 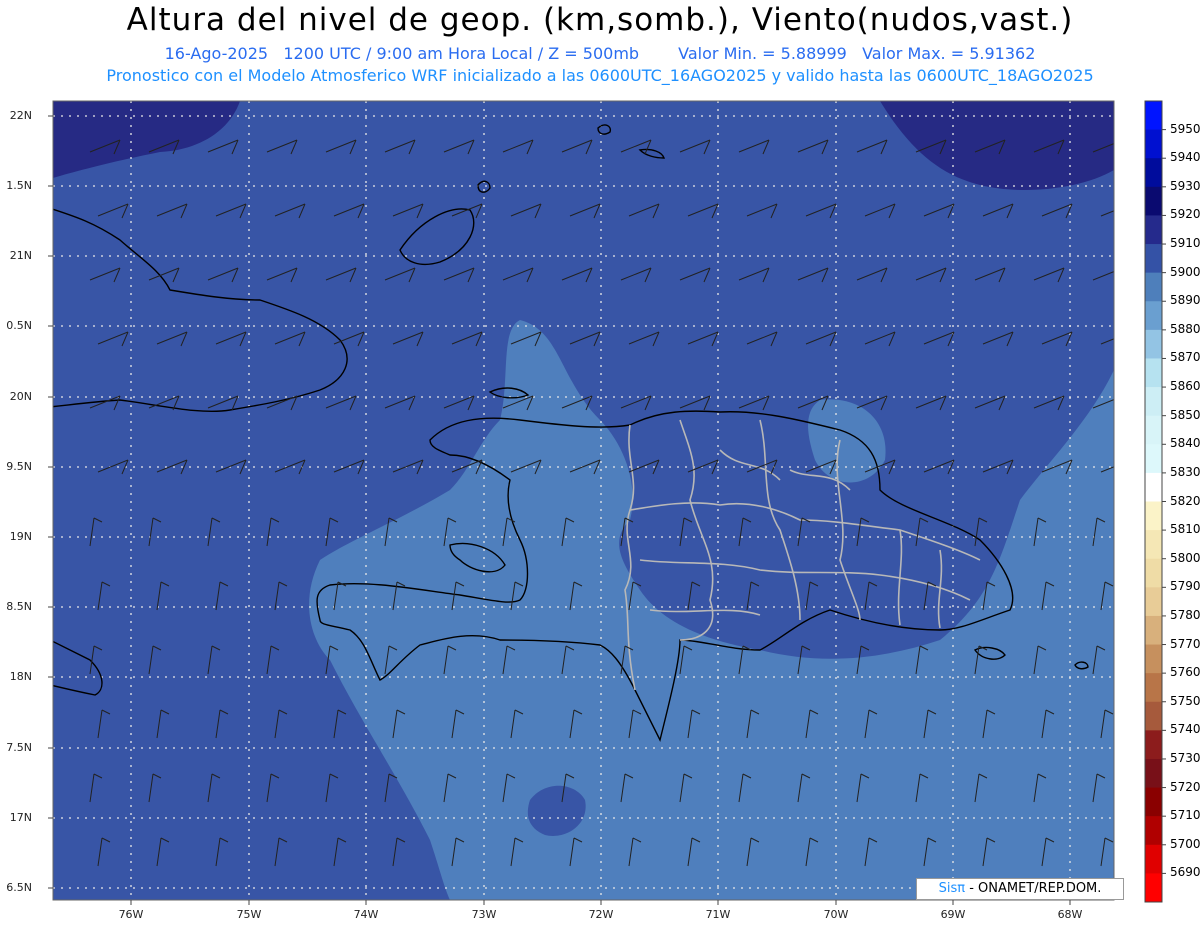 I want to click on lat-label-16-5n: 6.5N, so click(x=19, y=887).